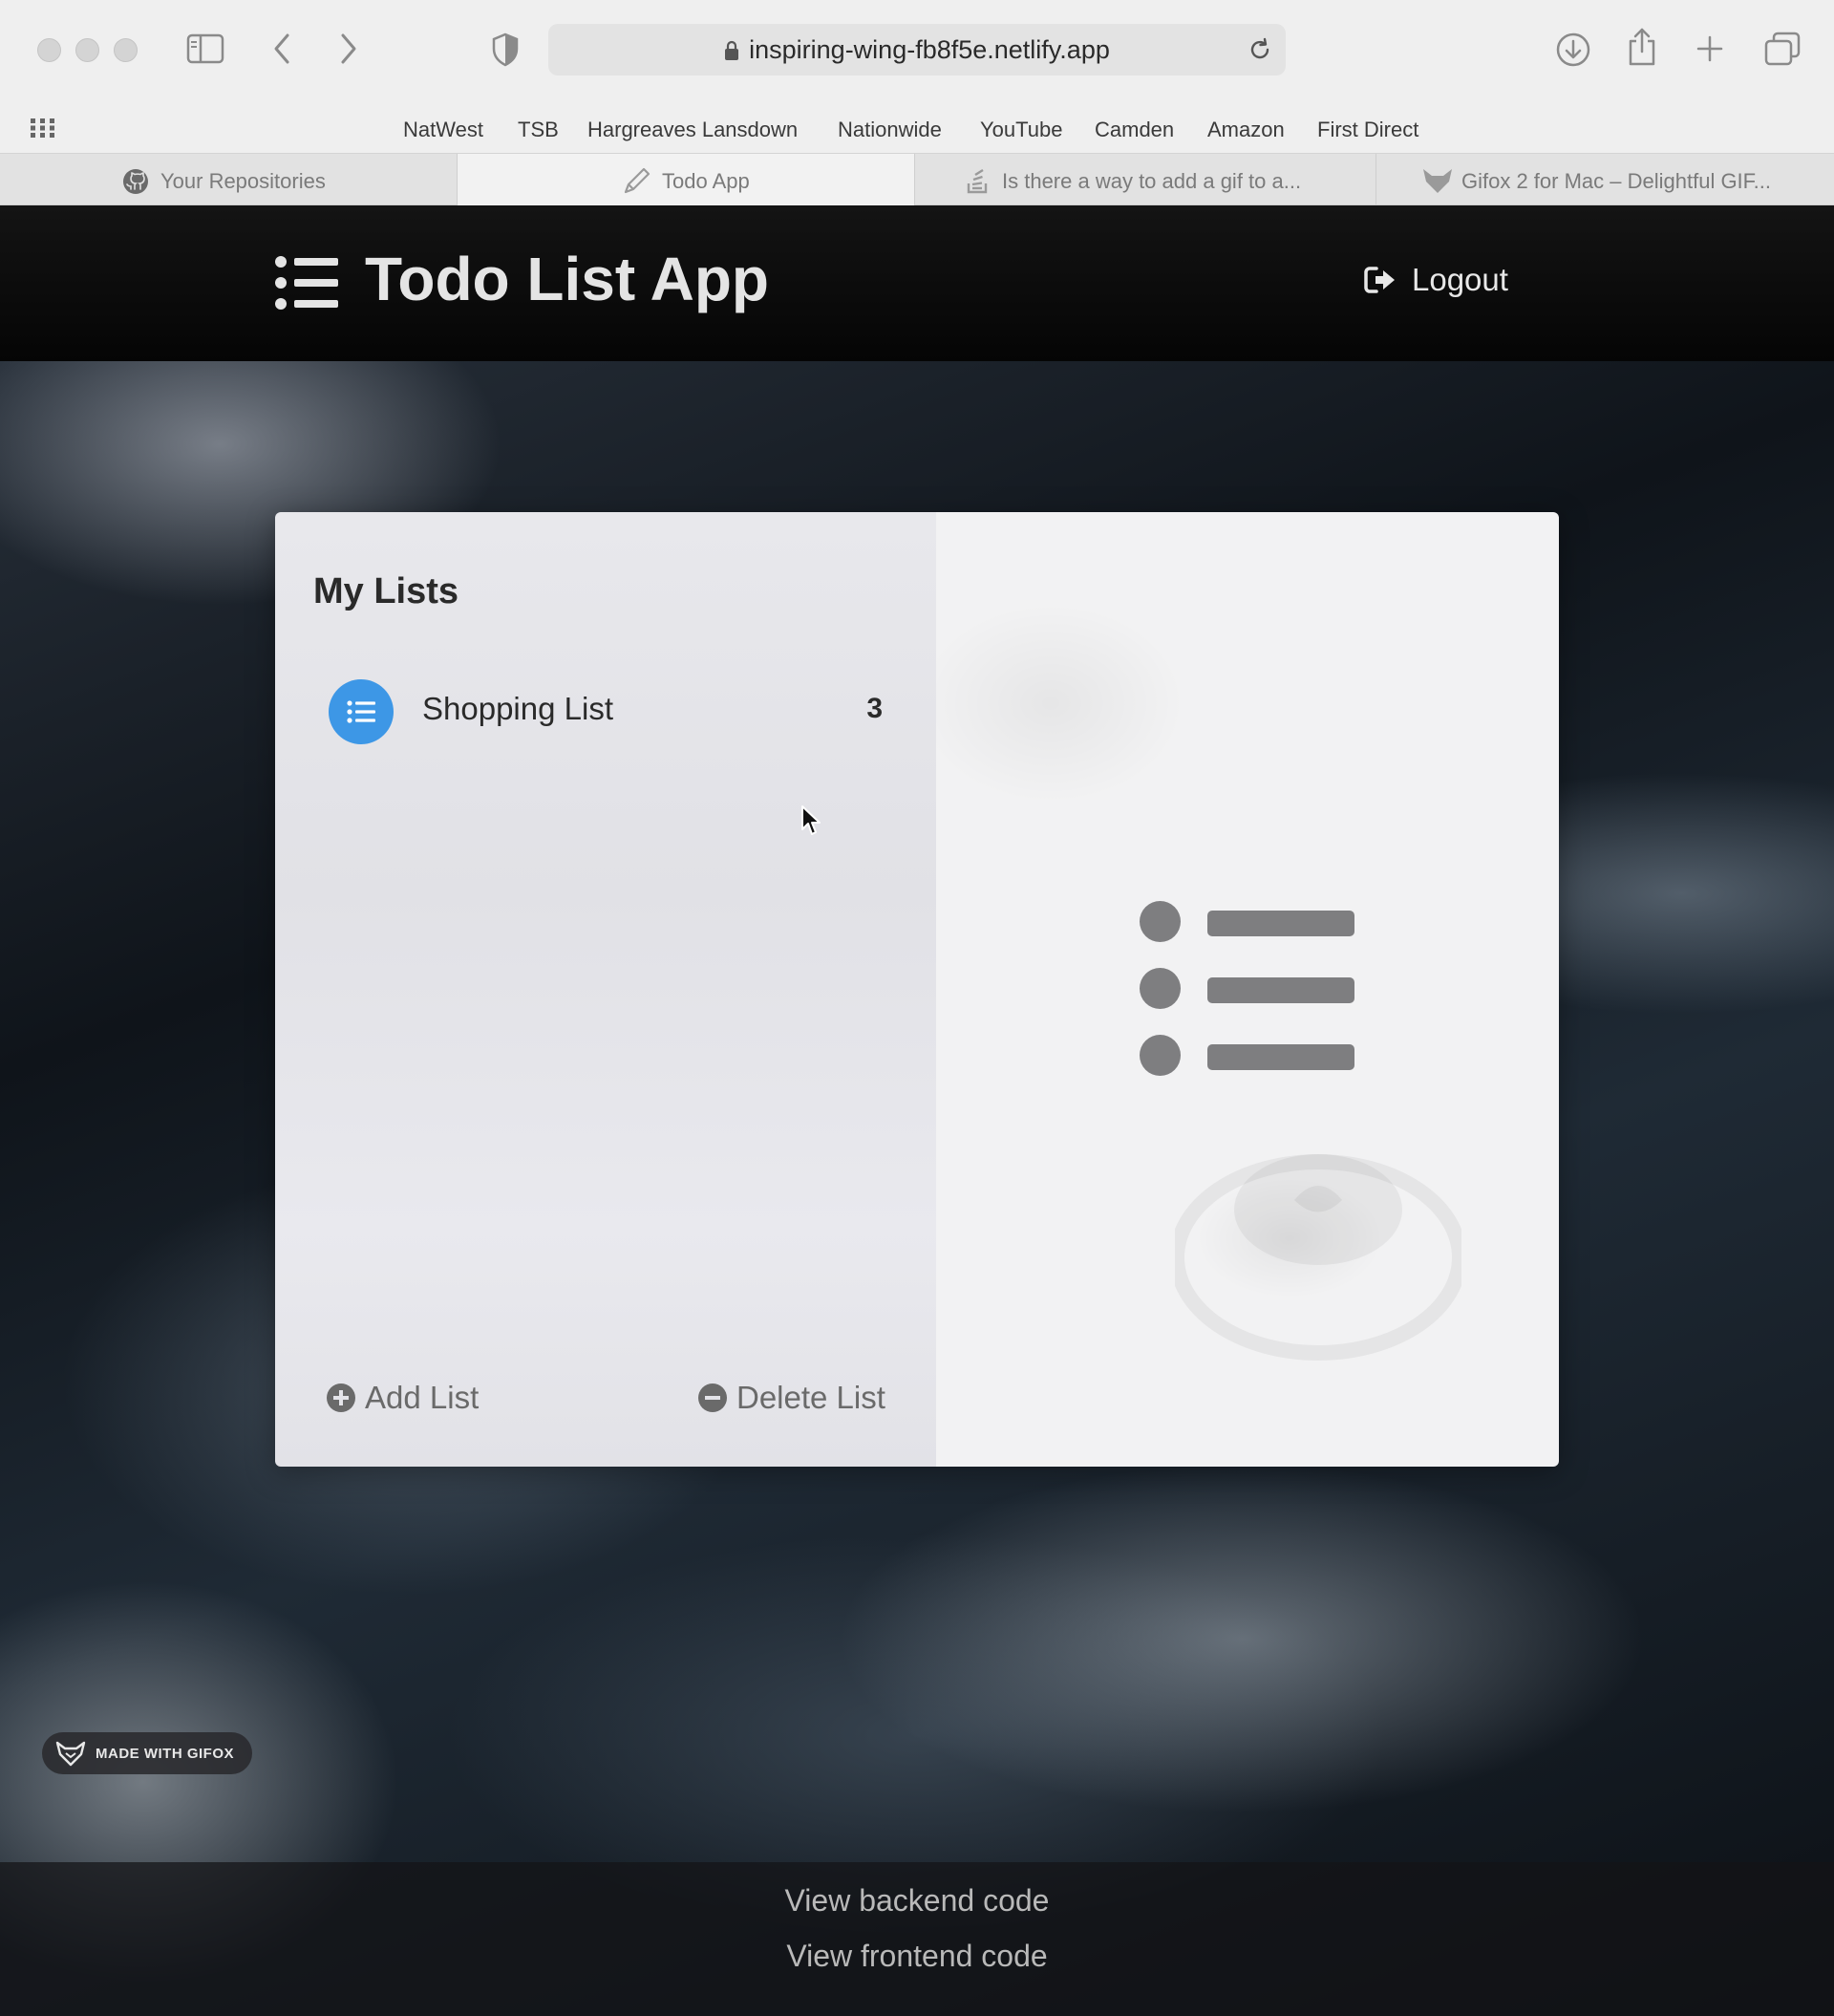 The width and height of the screenshot is (1834, 2016). Describe the element at coordinates (732, 50) in the screenshot. I see `lock-icon` at that location.